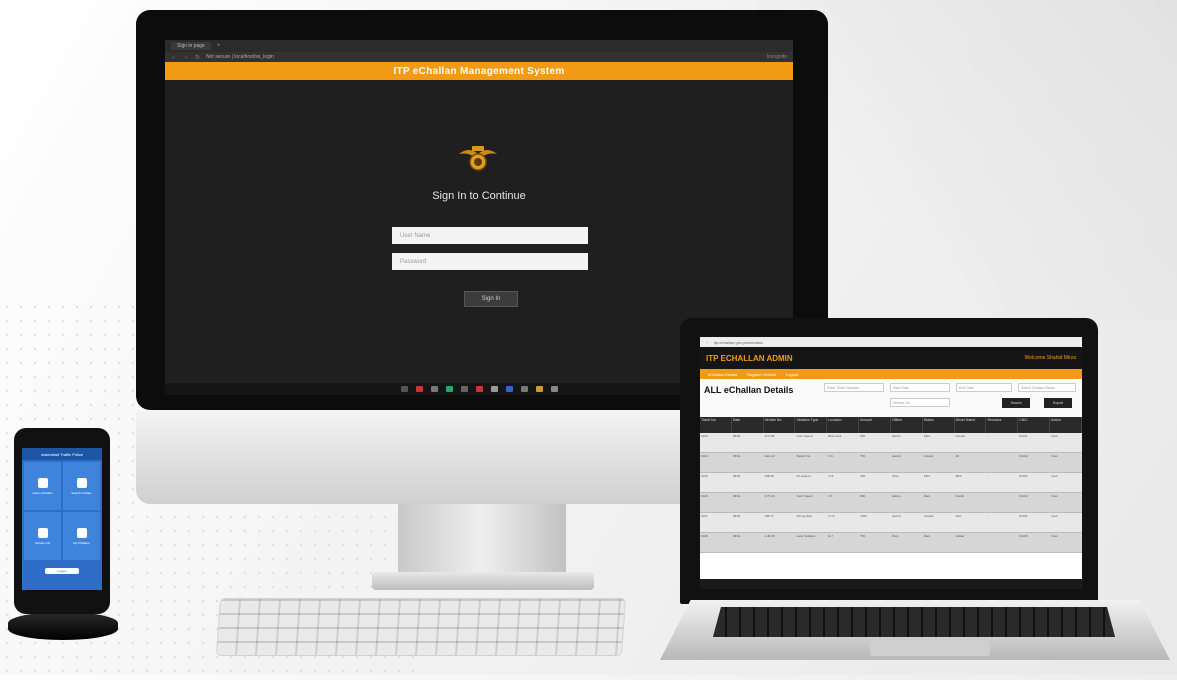  Describe the element at coordinates (843, 425) in the screenshot. I see `column-header: Location` at that location.